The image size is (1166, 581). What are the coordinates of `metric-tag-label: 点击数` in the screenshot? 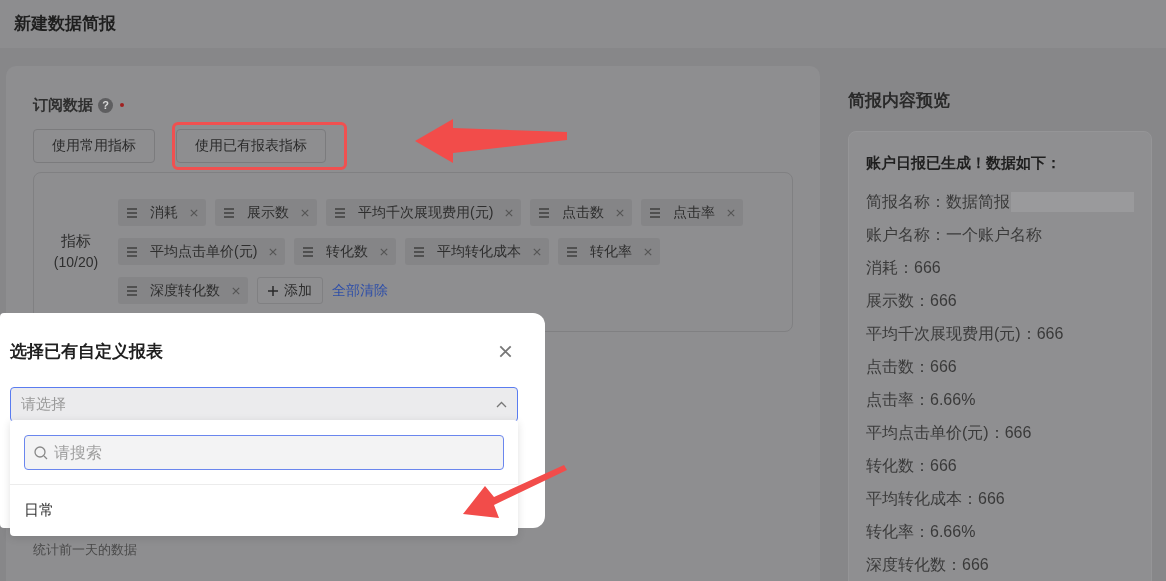 It's located at (583, 212).